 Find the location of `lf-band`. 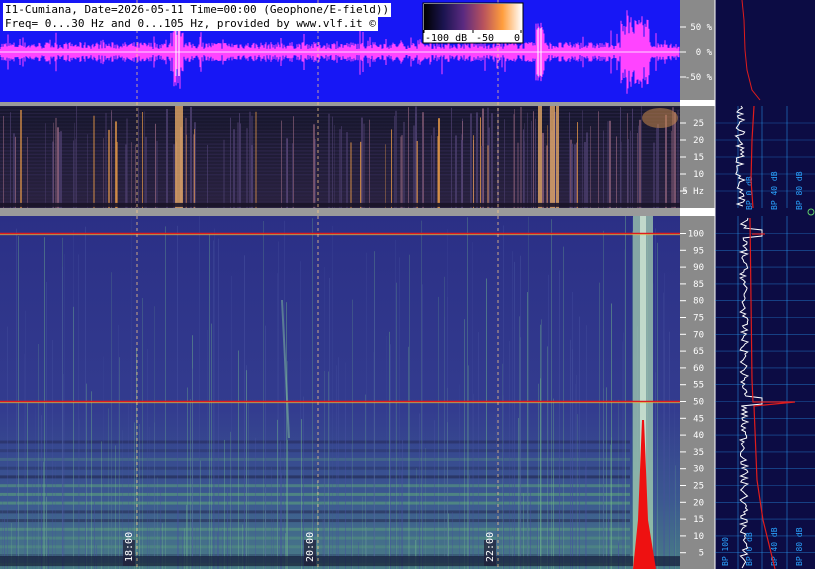

lf-band is located at coordinates (340, 117).